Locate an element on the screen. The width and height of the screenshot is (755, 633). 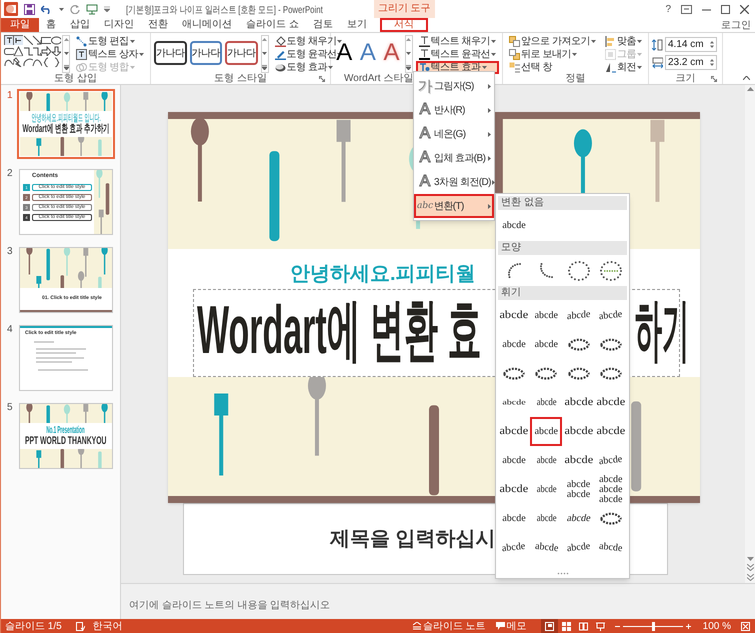
notes-button: 슬라이드 노트 is located at coordinates (449, 625).